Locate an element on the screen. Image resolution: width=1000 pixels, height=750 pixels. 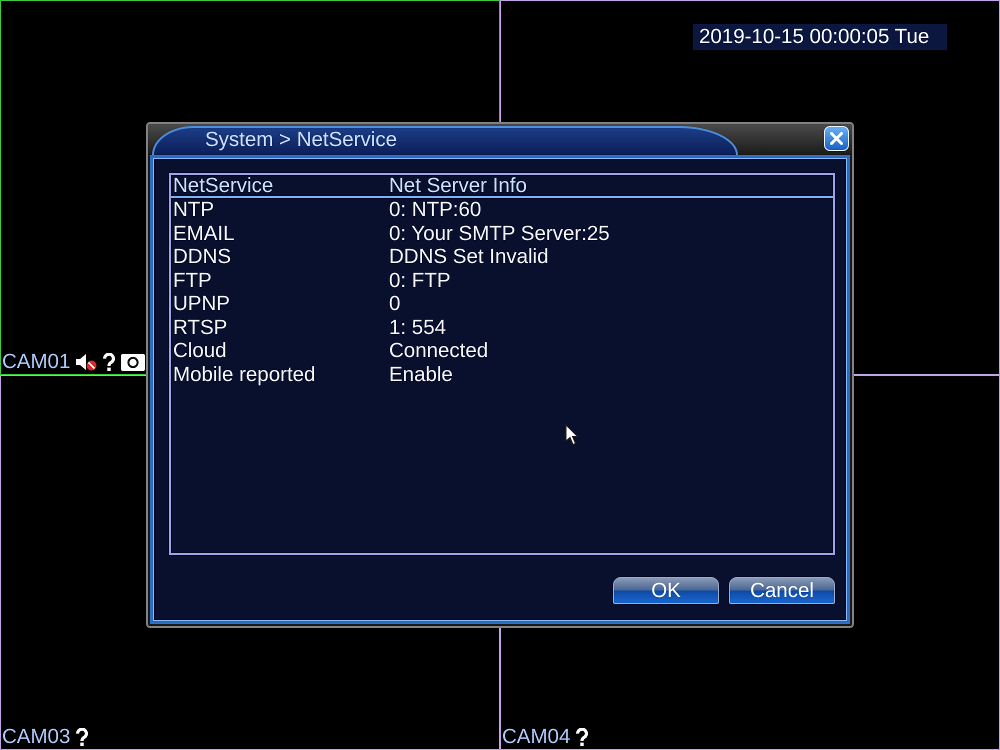
column-header: NetService is located at coordinates (223, 186).